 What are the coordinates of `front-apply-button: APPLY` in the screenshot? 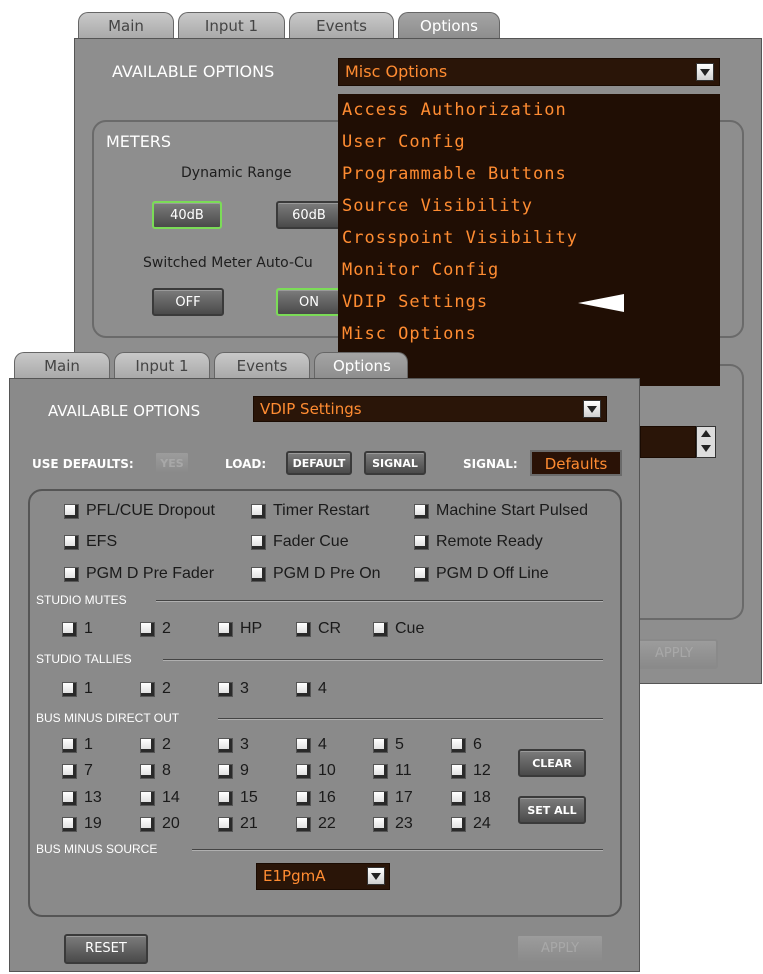 It's located at (560, 949).